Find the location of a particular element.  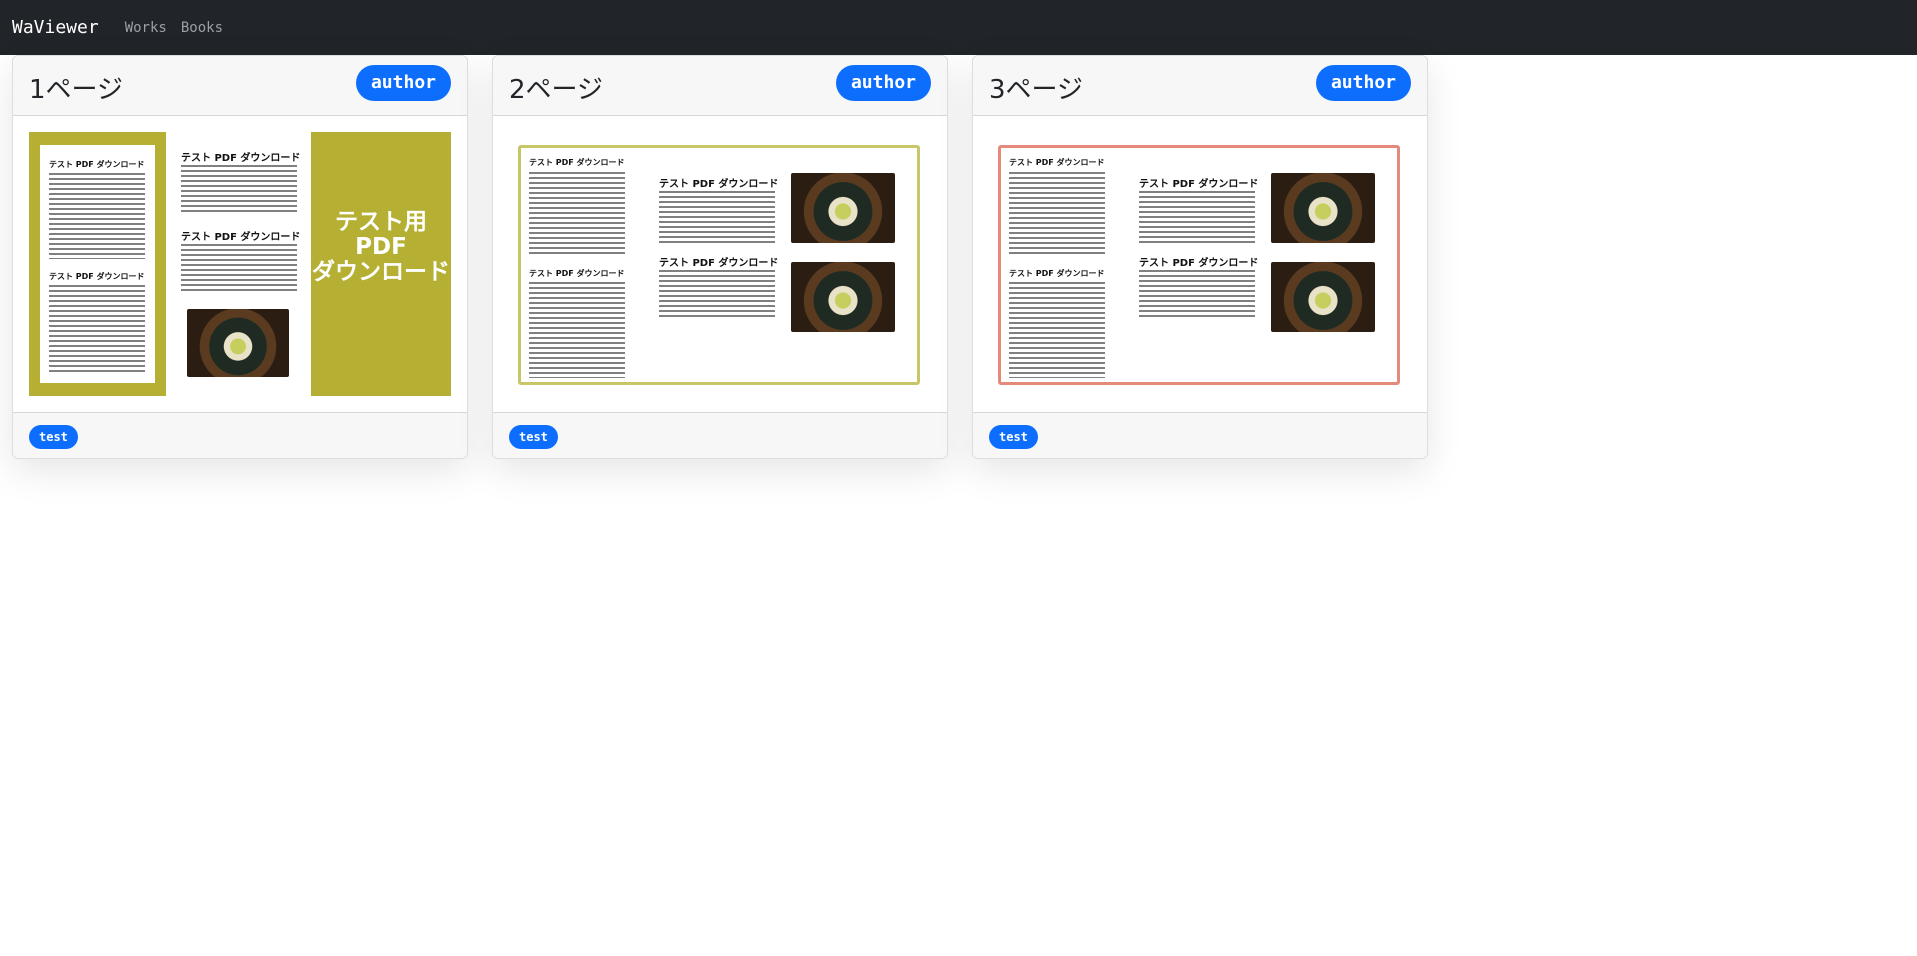

card-header: 1ページ author is located at coordinates (240, 86).